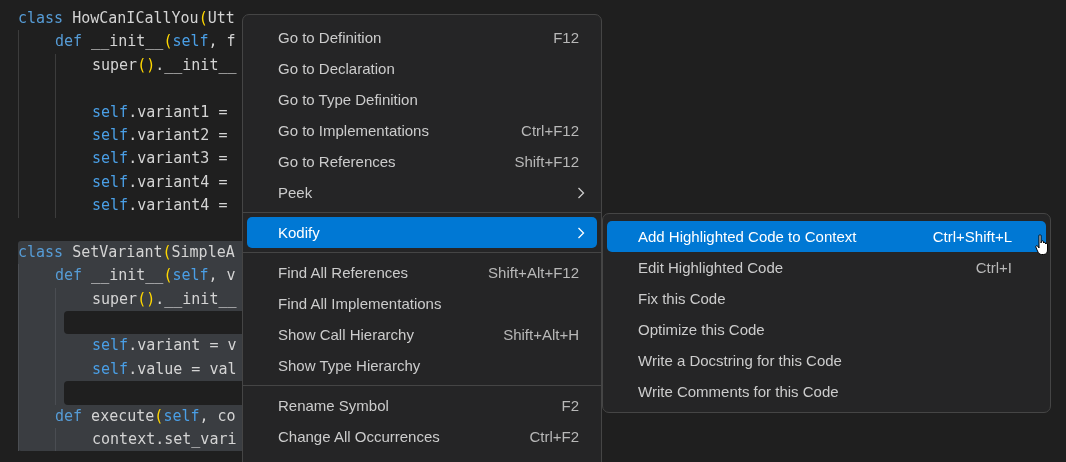  Describe the element at coordinates (826, 267) in the screenshot. I see `menu-item: Edit Highlighted Code Ctrl+I` at that location.